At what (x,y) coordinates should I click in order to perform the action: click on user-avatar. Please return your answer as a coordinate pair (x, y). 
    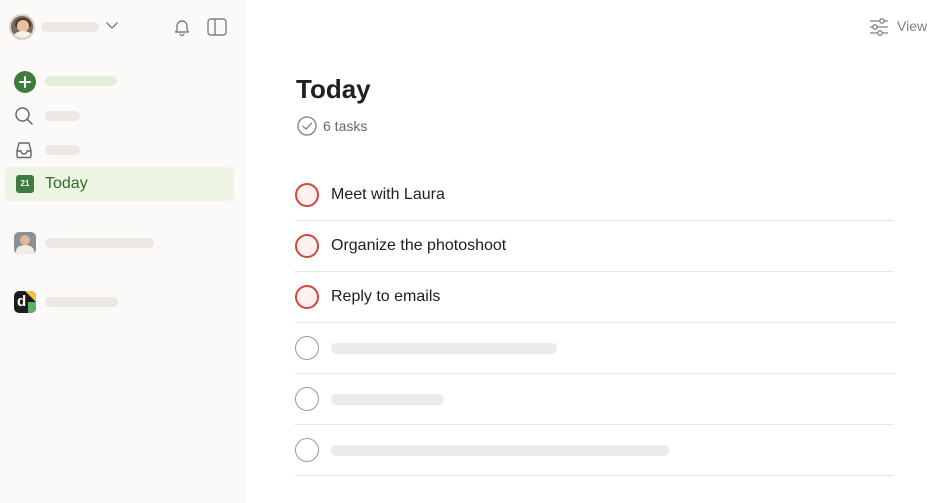
    Looking at the image, I should click on (22, 27).